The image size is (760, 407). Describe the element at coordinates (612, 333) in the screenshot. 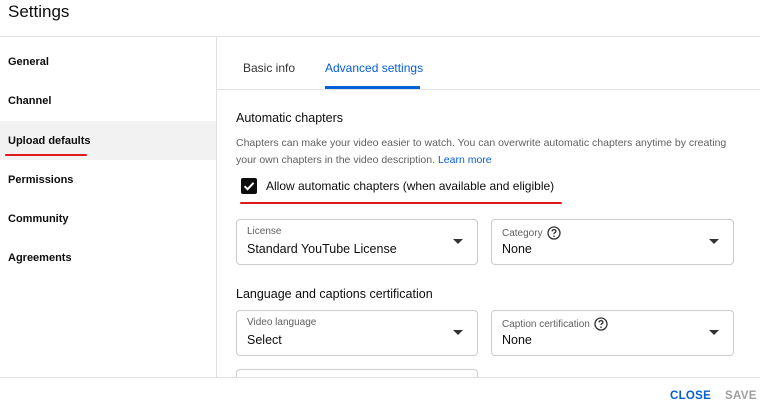

I see `caption-certification-dropdown: Caption certification None` at that location.